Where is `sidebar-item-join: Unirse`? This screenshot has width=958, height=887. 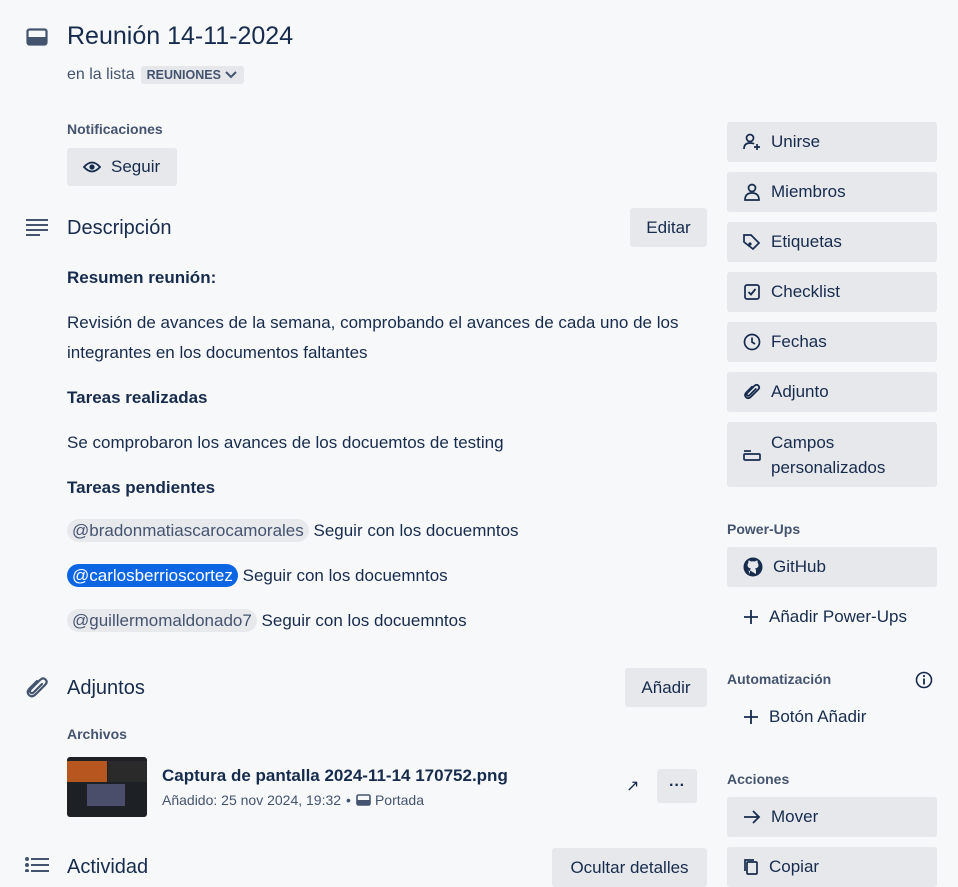
sidebar-item-join: Unirse is located at coordinates (832, 142).